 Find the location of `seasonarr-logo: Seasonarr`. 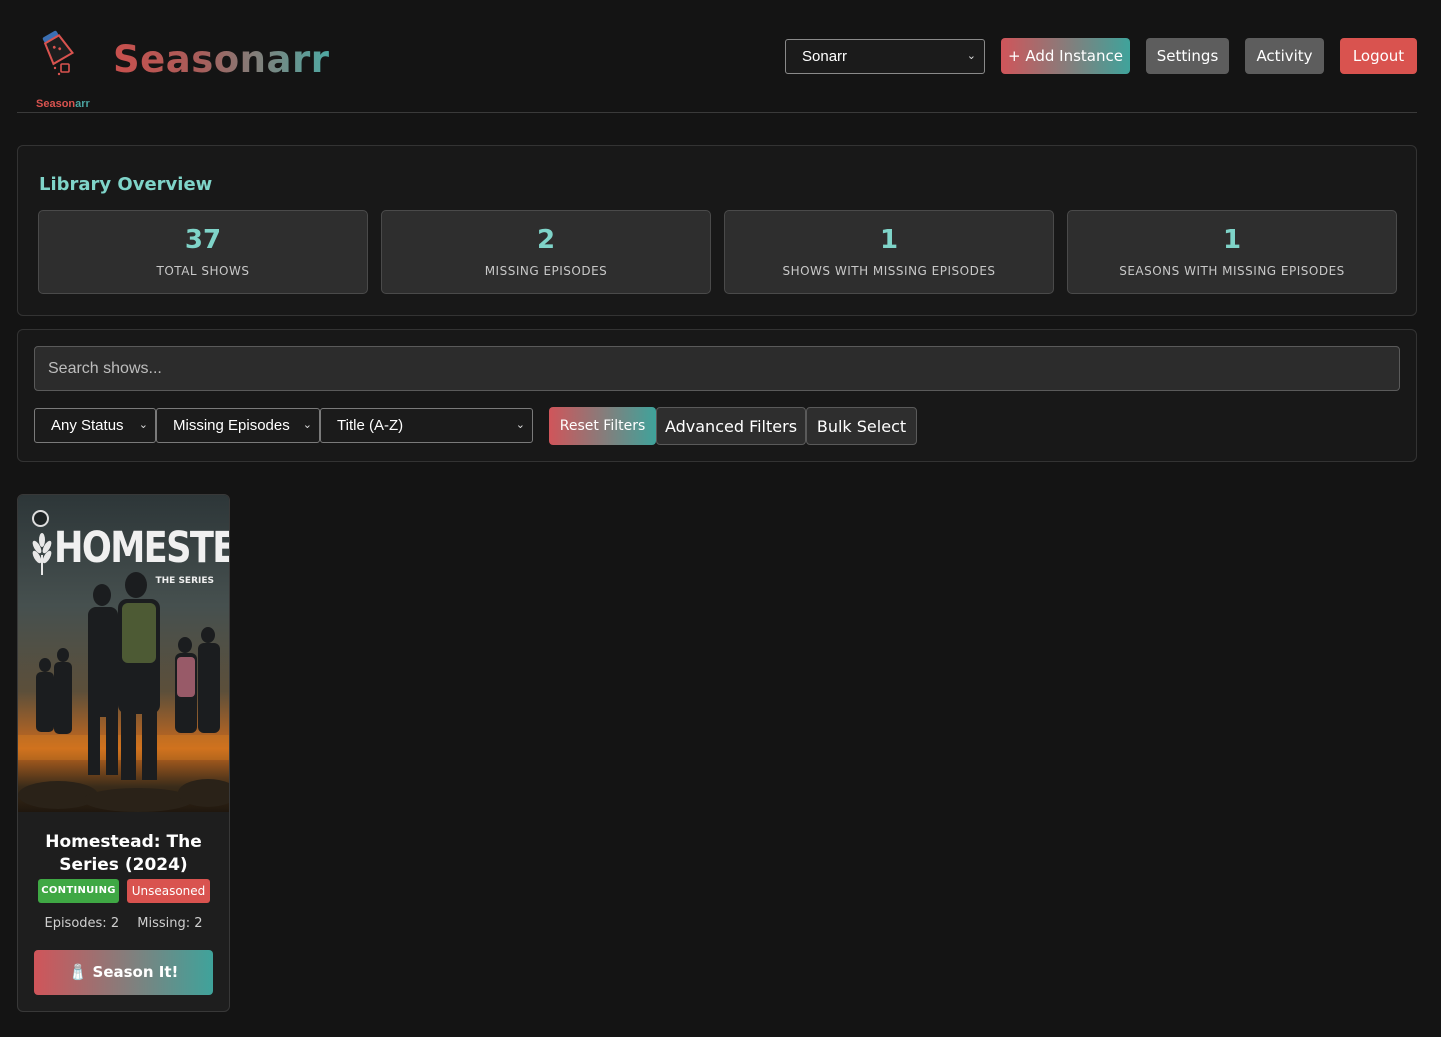

seasonarr-logo: Seasonarr is located at coordinates (57, 68).